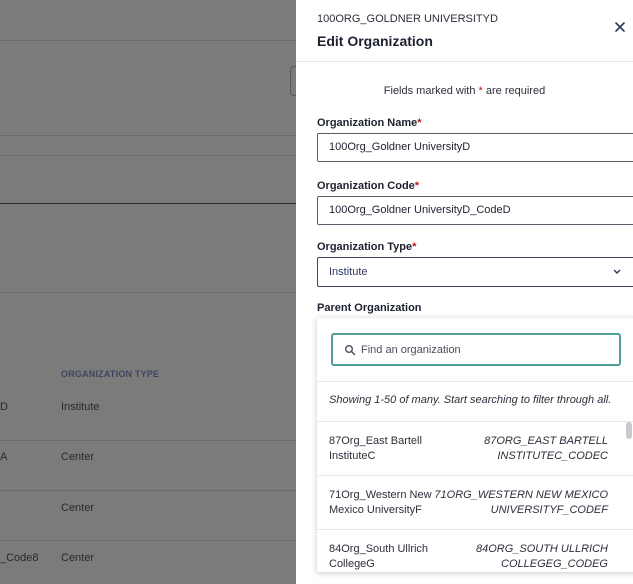  Describe the element at coordinates (369, 308) in the screenshot. I see `parent-organization-label: Parent Organization` at that location.